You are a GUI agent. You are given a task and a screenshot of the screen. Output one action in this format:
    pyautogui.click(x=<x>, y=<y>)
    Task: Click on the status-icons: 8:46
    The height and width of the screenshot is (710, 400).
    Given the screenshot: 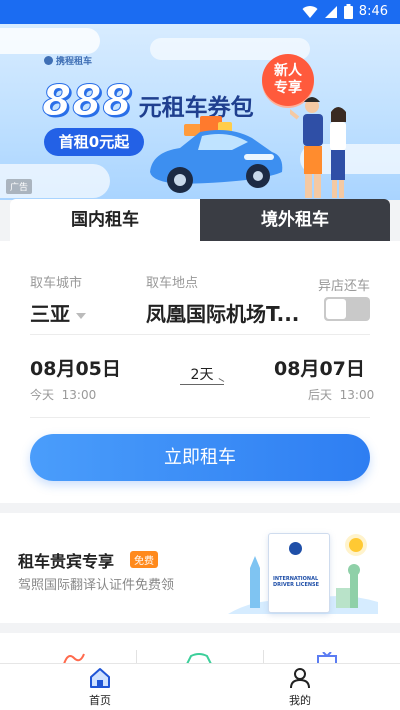 What is the action you would take?
    pyautogui.click(x=345, y=11)
    